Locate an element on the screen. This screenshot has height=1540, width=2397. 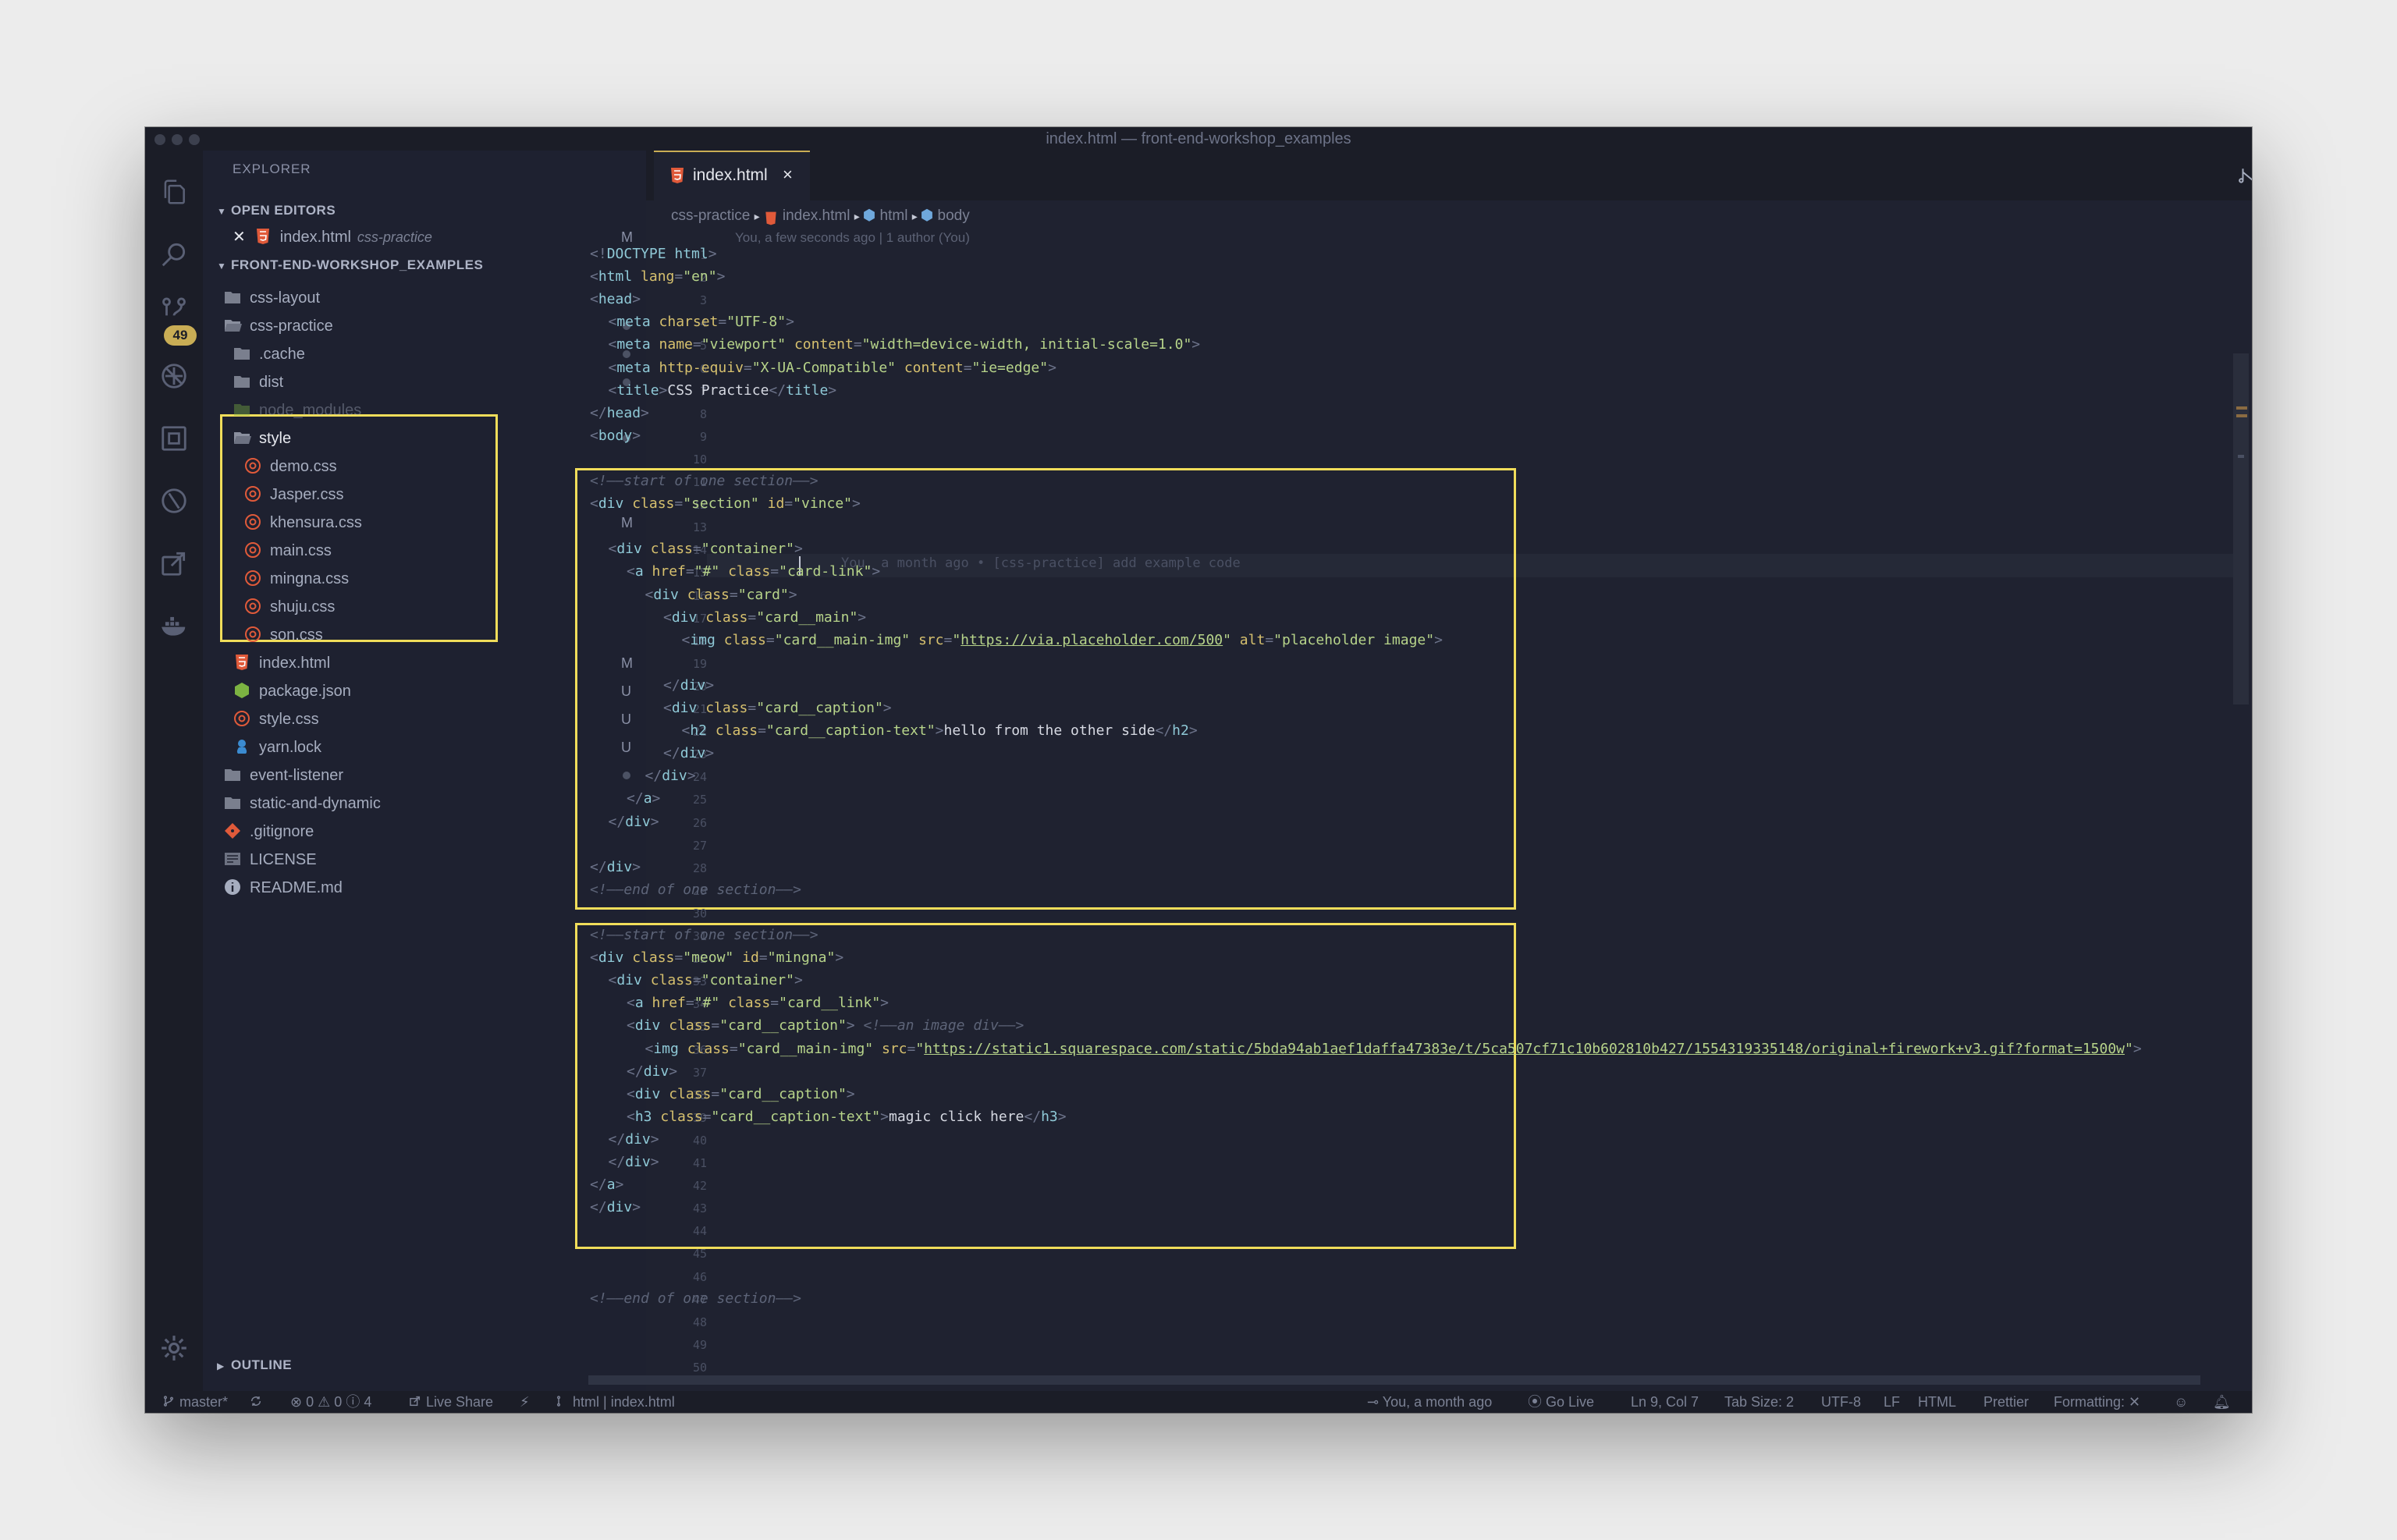
tree-item: dist is located at coordinates (258, 382).